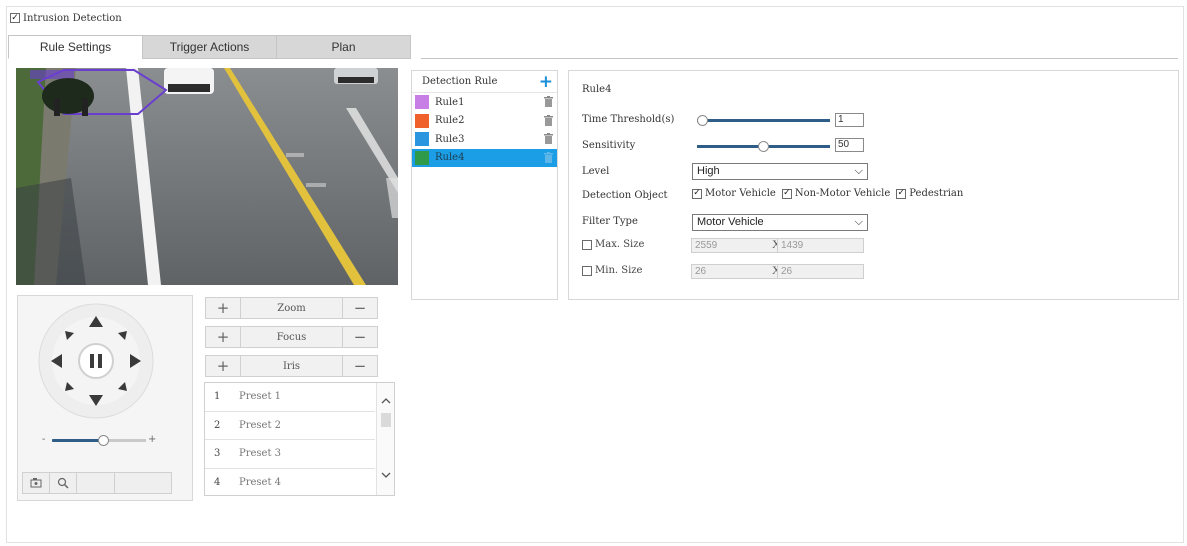 The height and width of the screenshot is (546, 1187). What do you see at coordinates (360, 337) in the screenshot?
I see `focus-far-button: −` at bounding box center [360, 337].